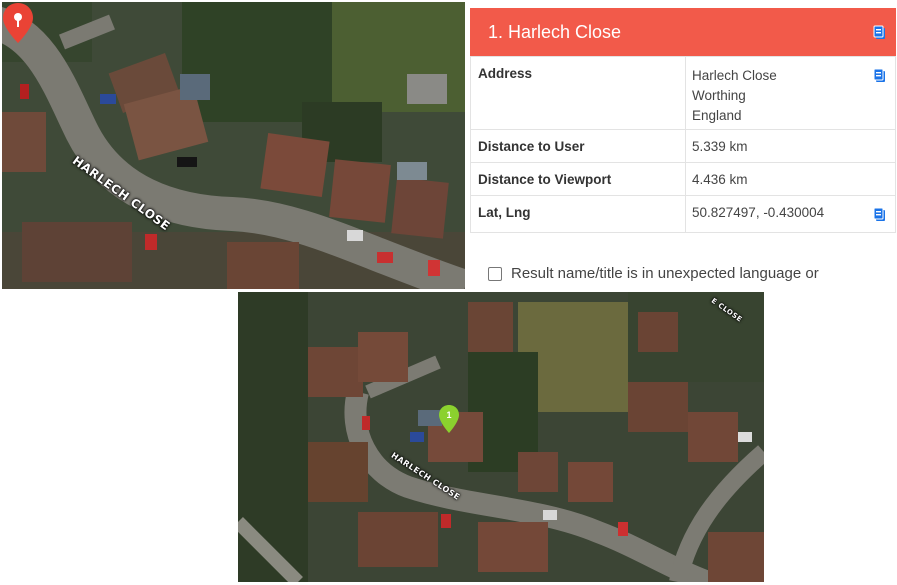 This screenshot has width=897, height=585. What do you see at coordinates (734, 75) in the screenshot?
I see `address-line-street: Harlech Close` at bounding box center [734, 75].